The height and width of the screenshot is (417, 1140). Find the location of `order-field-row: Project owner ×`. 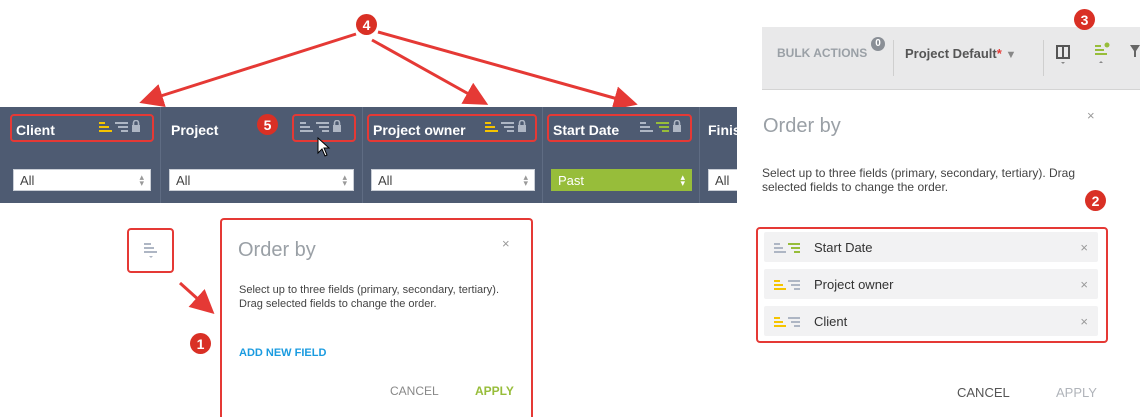

order-field-row: Project owner × is located at coordinates (931, 284).